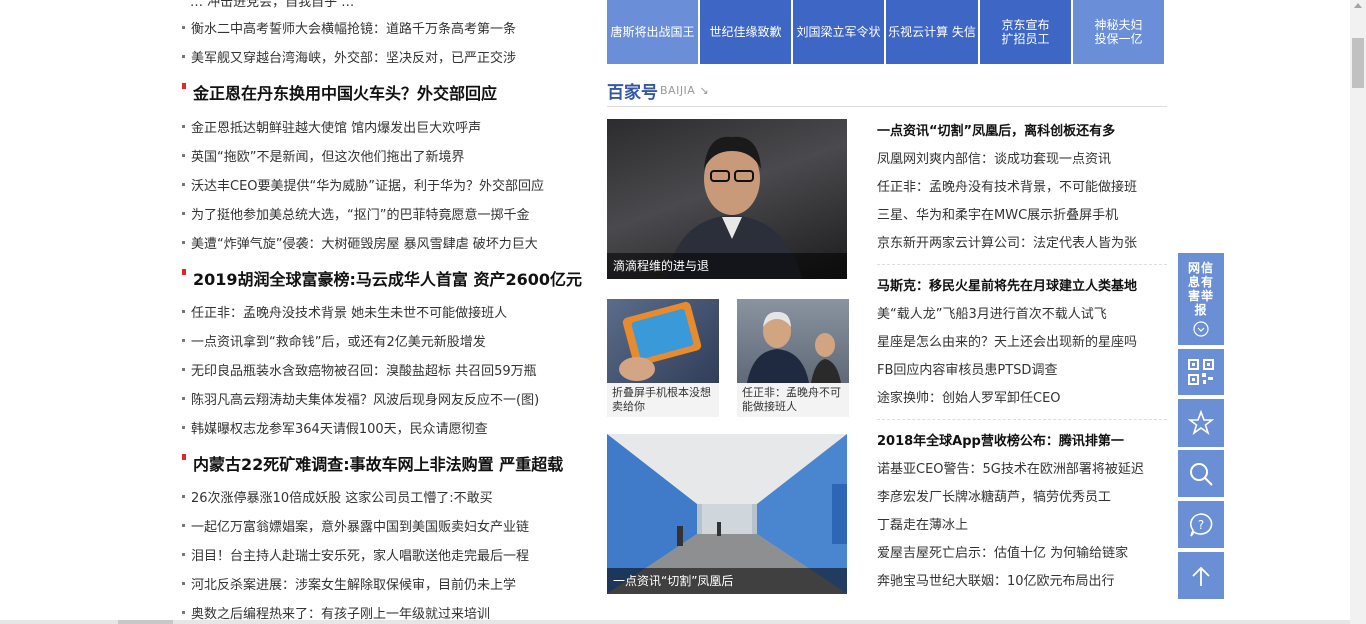  I want to click on news-link: 星座是怎么由来的？天上还会出现新的星座吗, so click(1007, 340).